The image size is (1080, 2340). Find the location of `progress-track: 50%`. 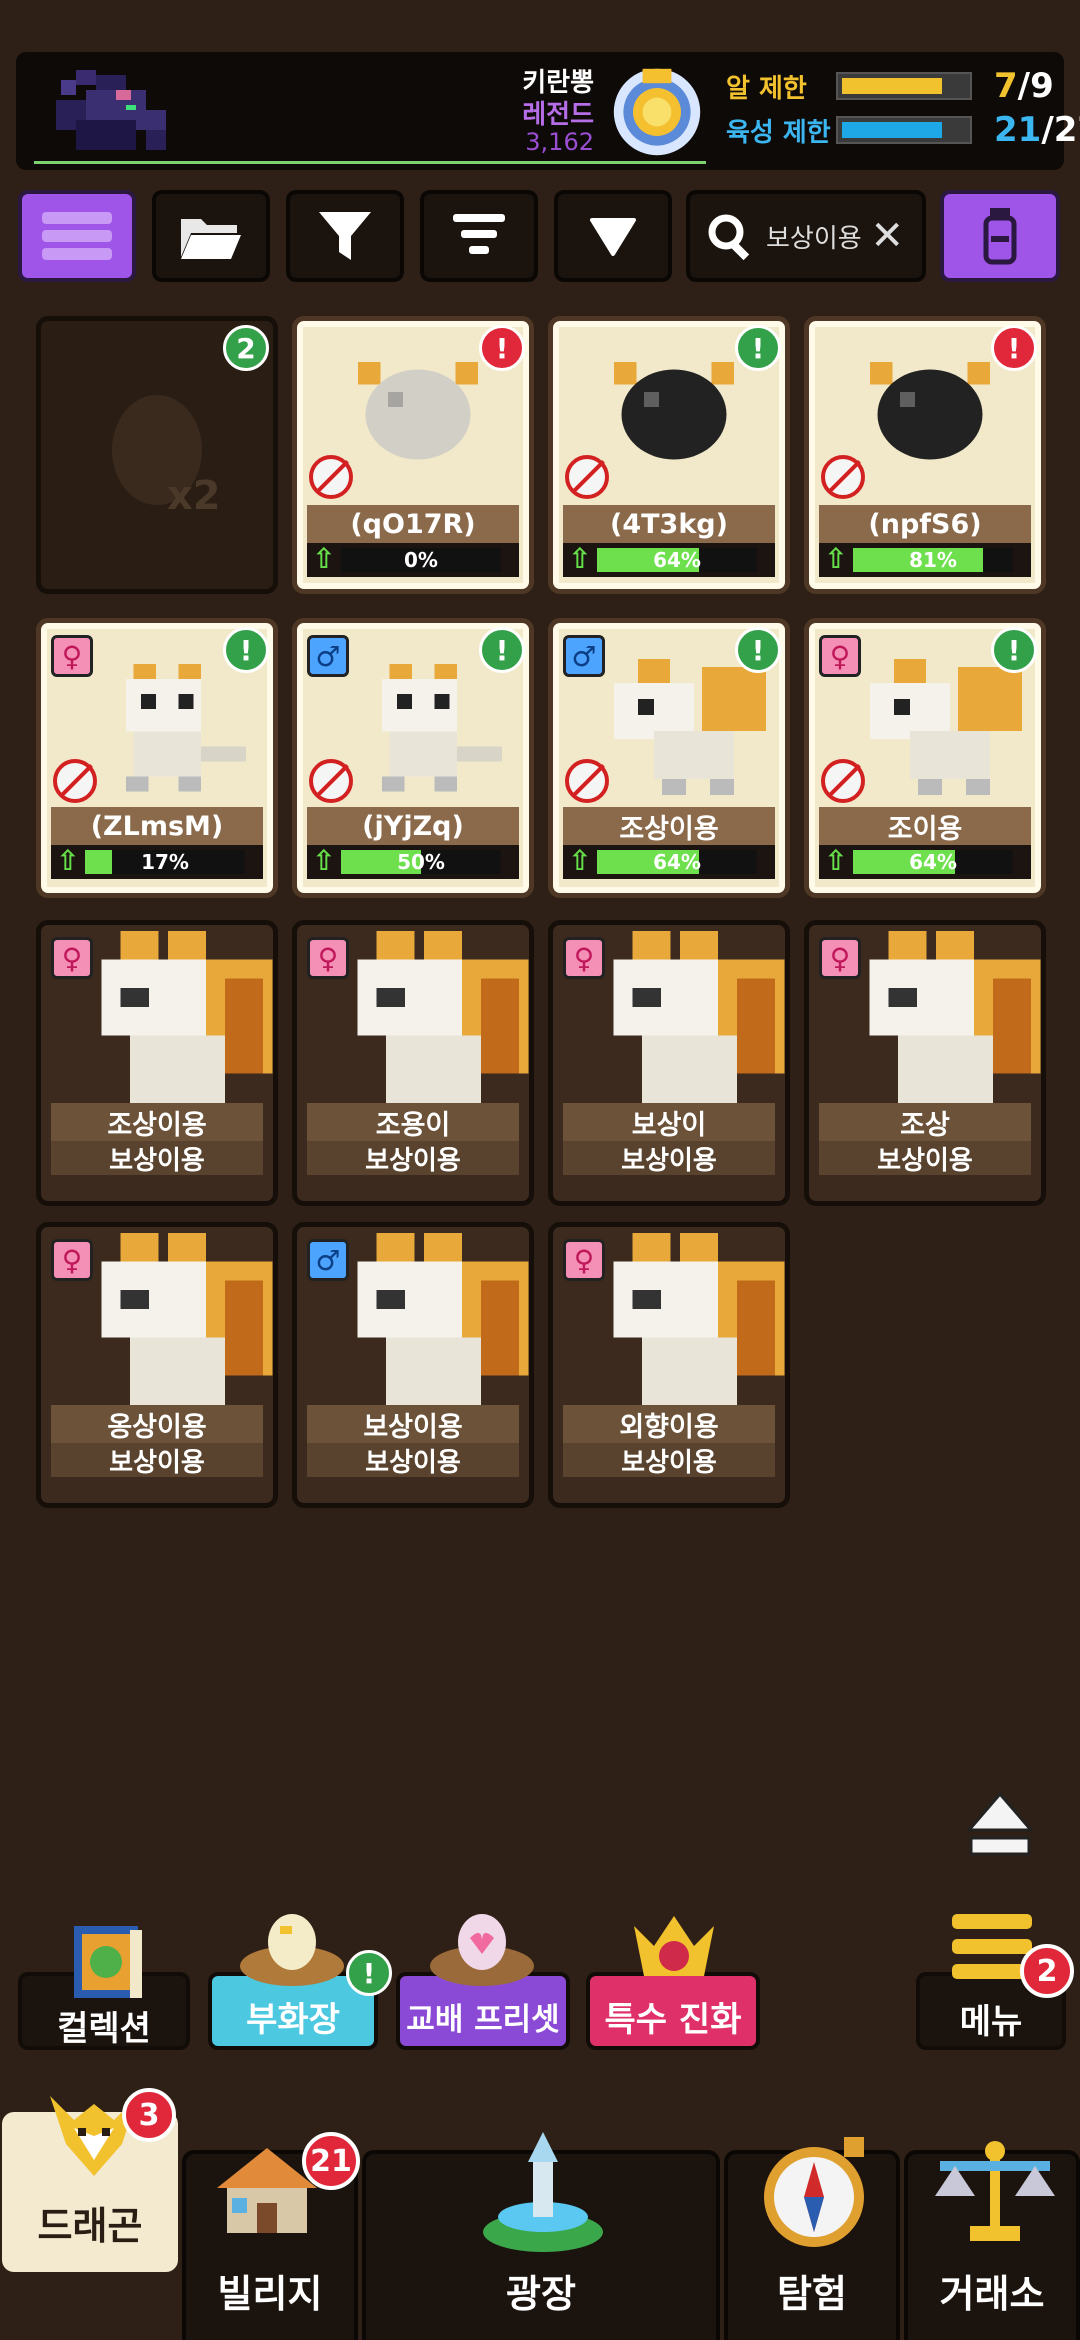

progress-track: 50% is located at coordinates (421, 862).